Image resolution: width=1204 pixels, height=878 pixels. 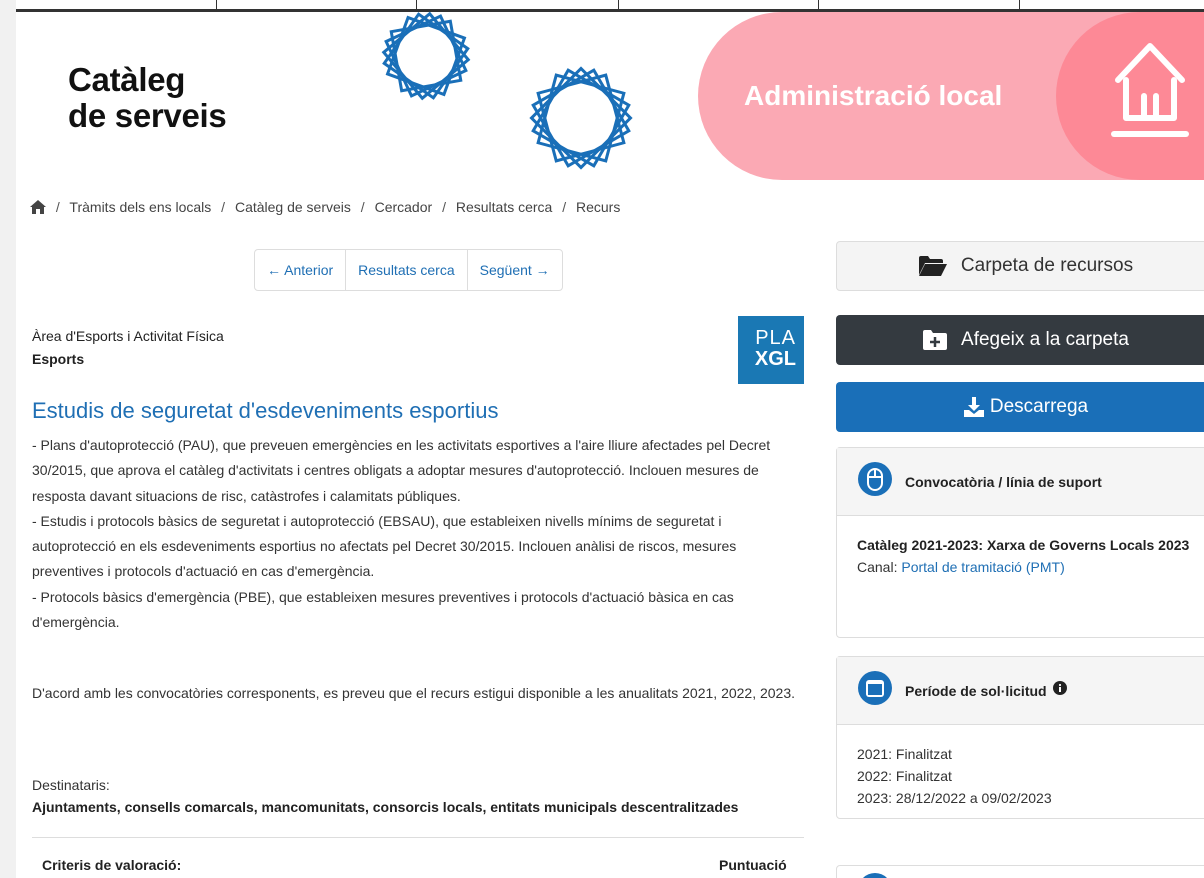 What do you see at coordinates (875, 481) in the screenshot?
I see `mouse-icon` at bounding box center [875, 481].